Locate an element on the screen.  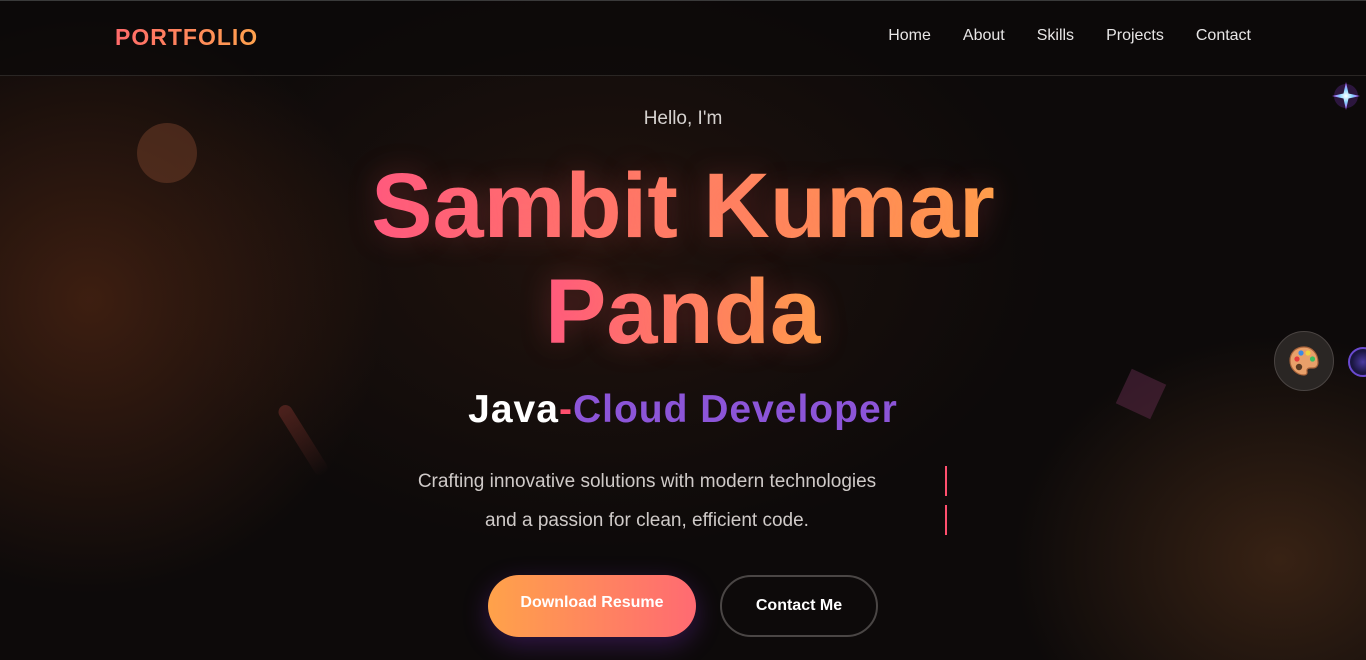
hero-name-first: Sambit Kumar is located at coordinates (683, 206).